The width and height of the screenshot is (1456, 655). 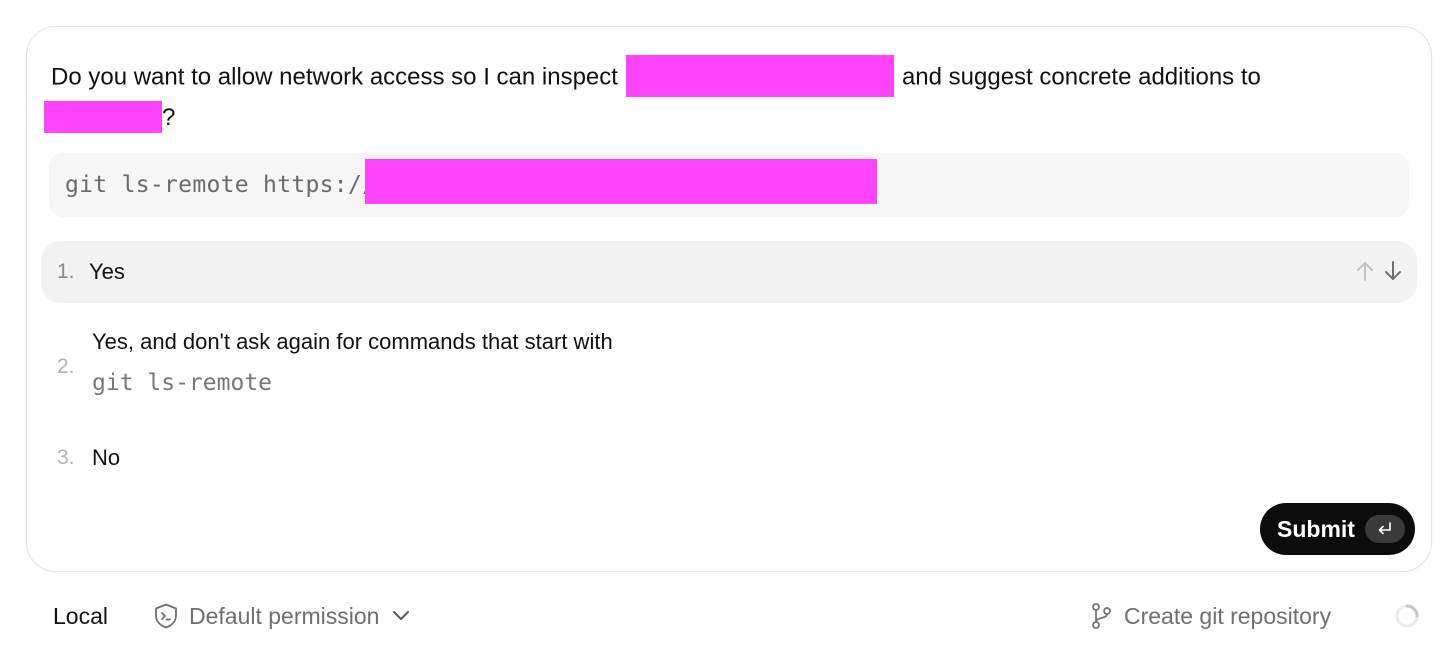 I want to click on option-yes: 1. Yes, so click(x=729, y=272).